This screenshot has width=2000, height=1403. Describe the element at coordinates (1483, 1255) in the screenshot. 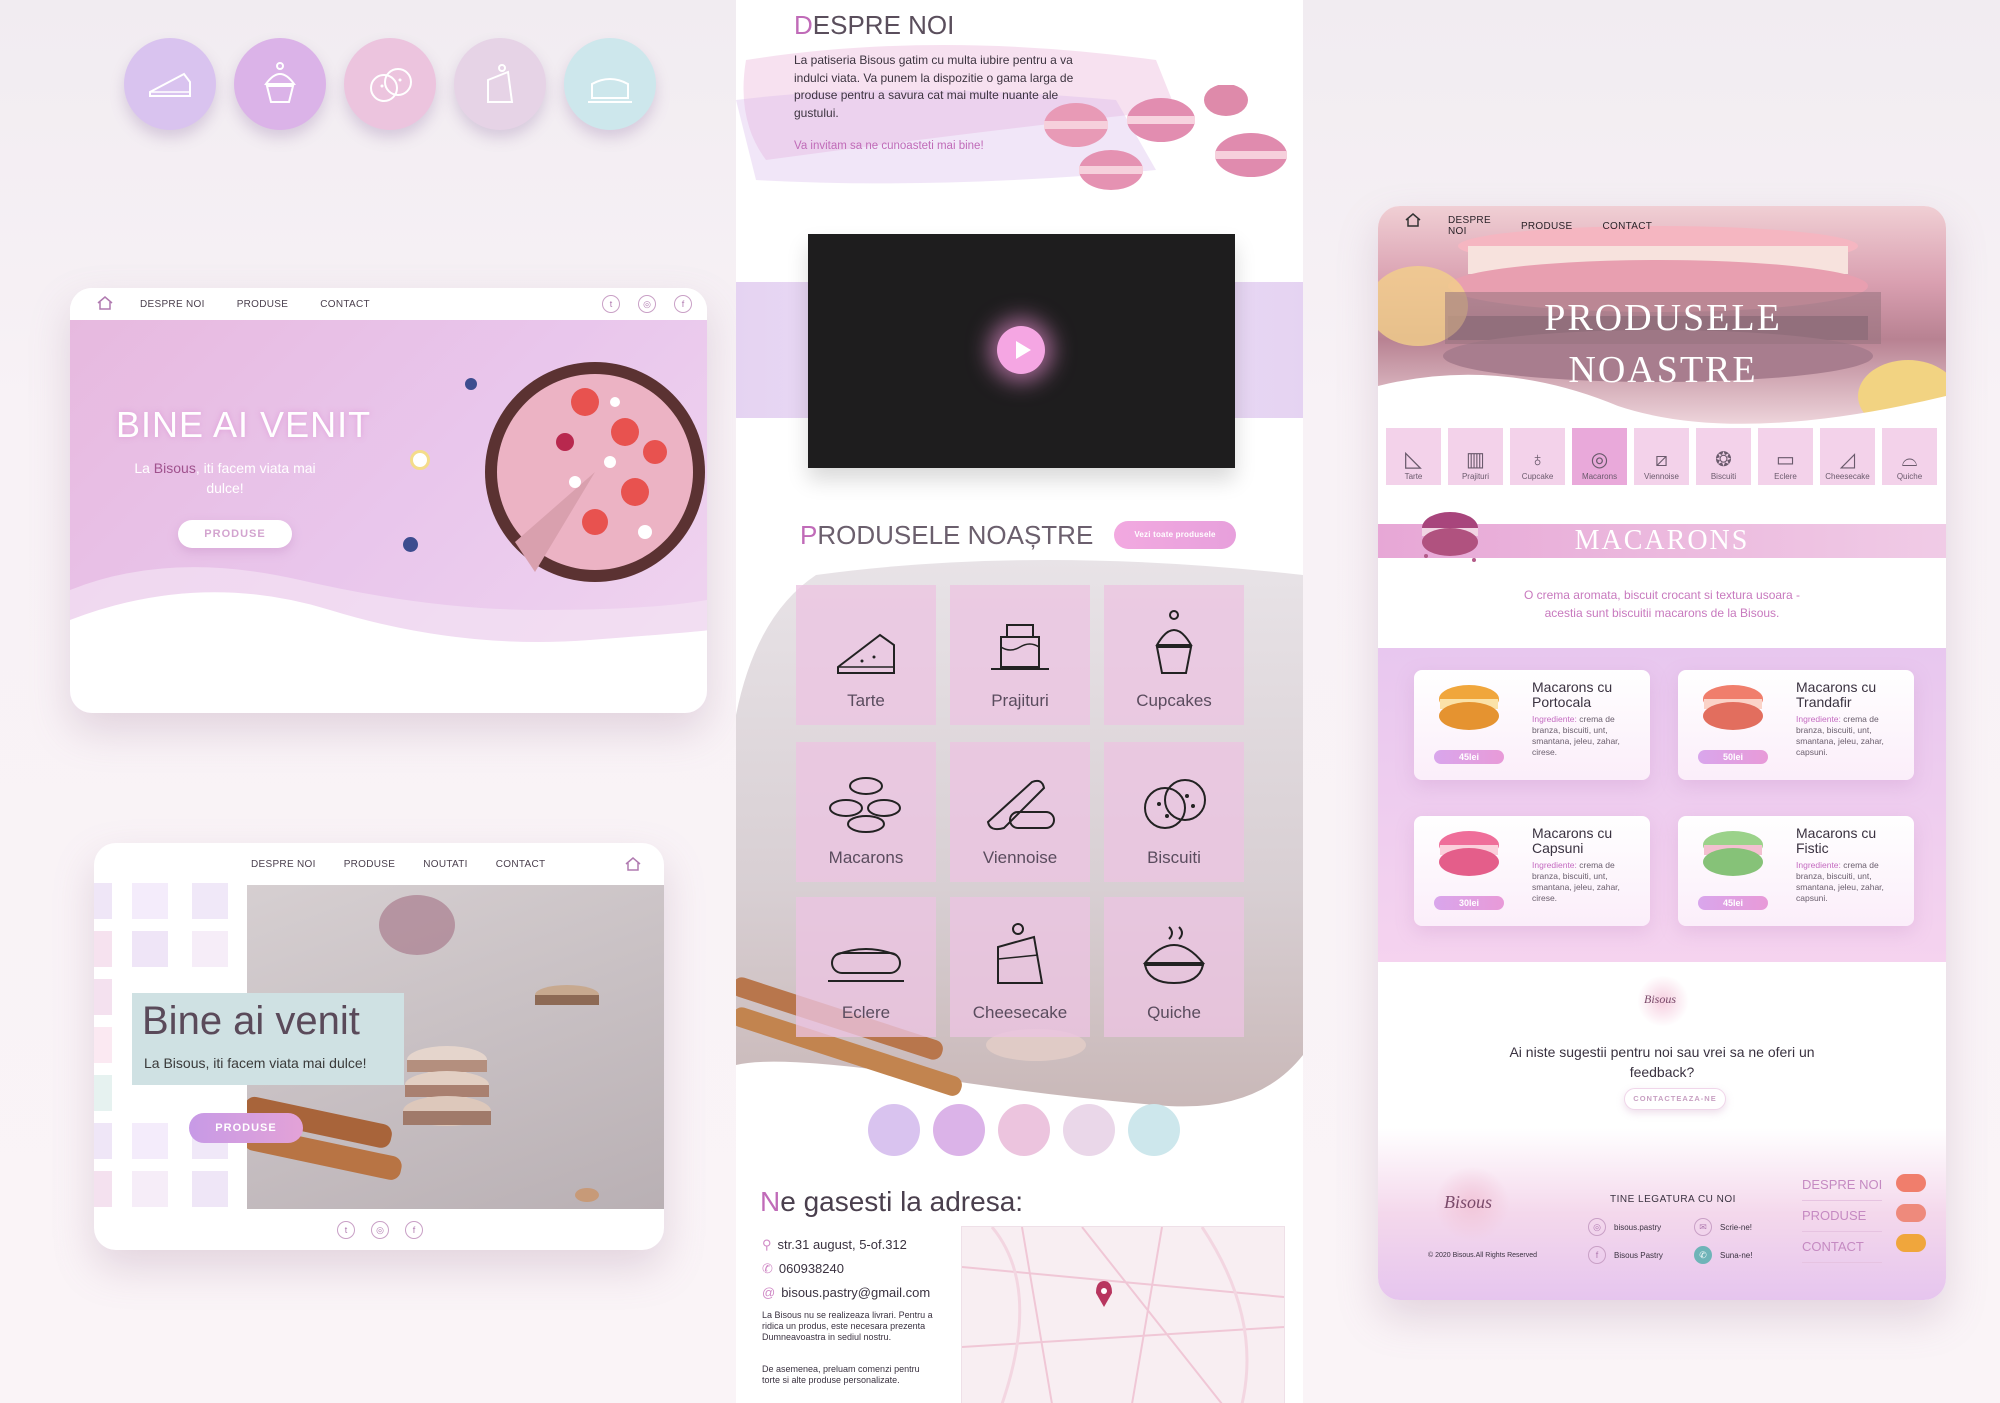

I see `copyright: © 2020 Bisous.All Rights Reserved` at that location.